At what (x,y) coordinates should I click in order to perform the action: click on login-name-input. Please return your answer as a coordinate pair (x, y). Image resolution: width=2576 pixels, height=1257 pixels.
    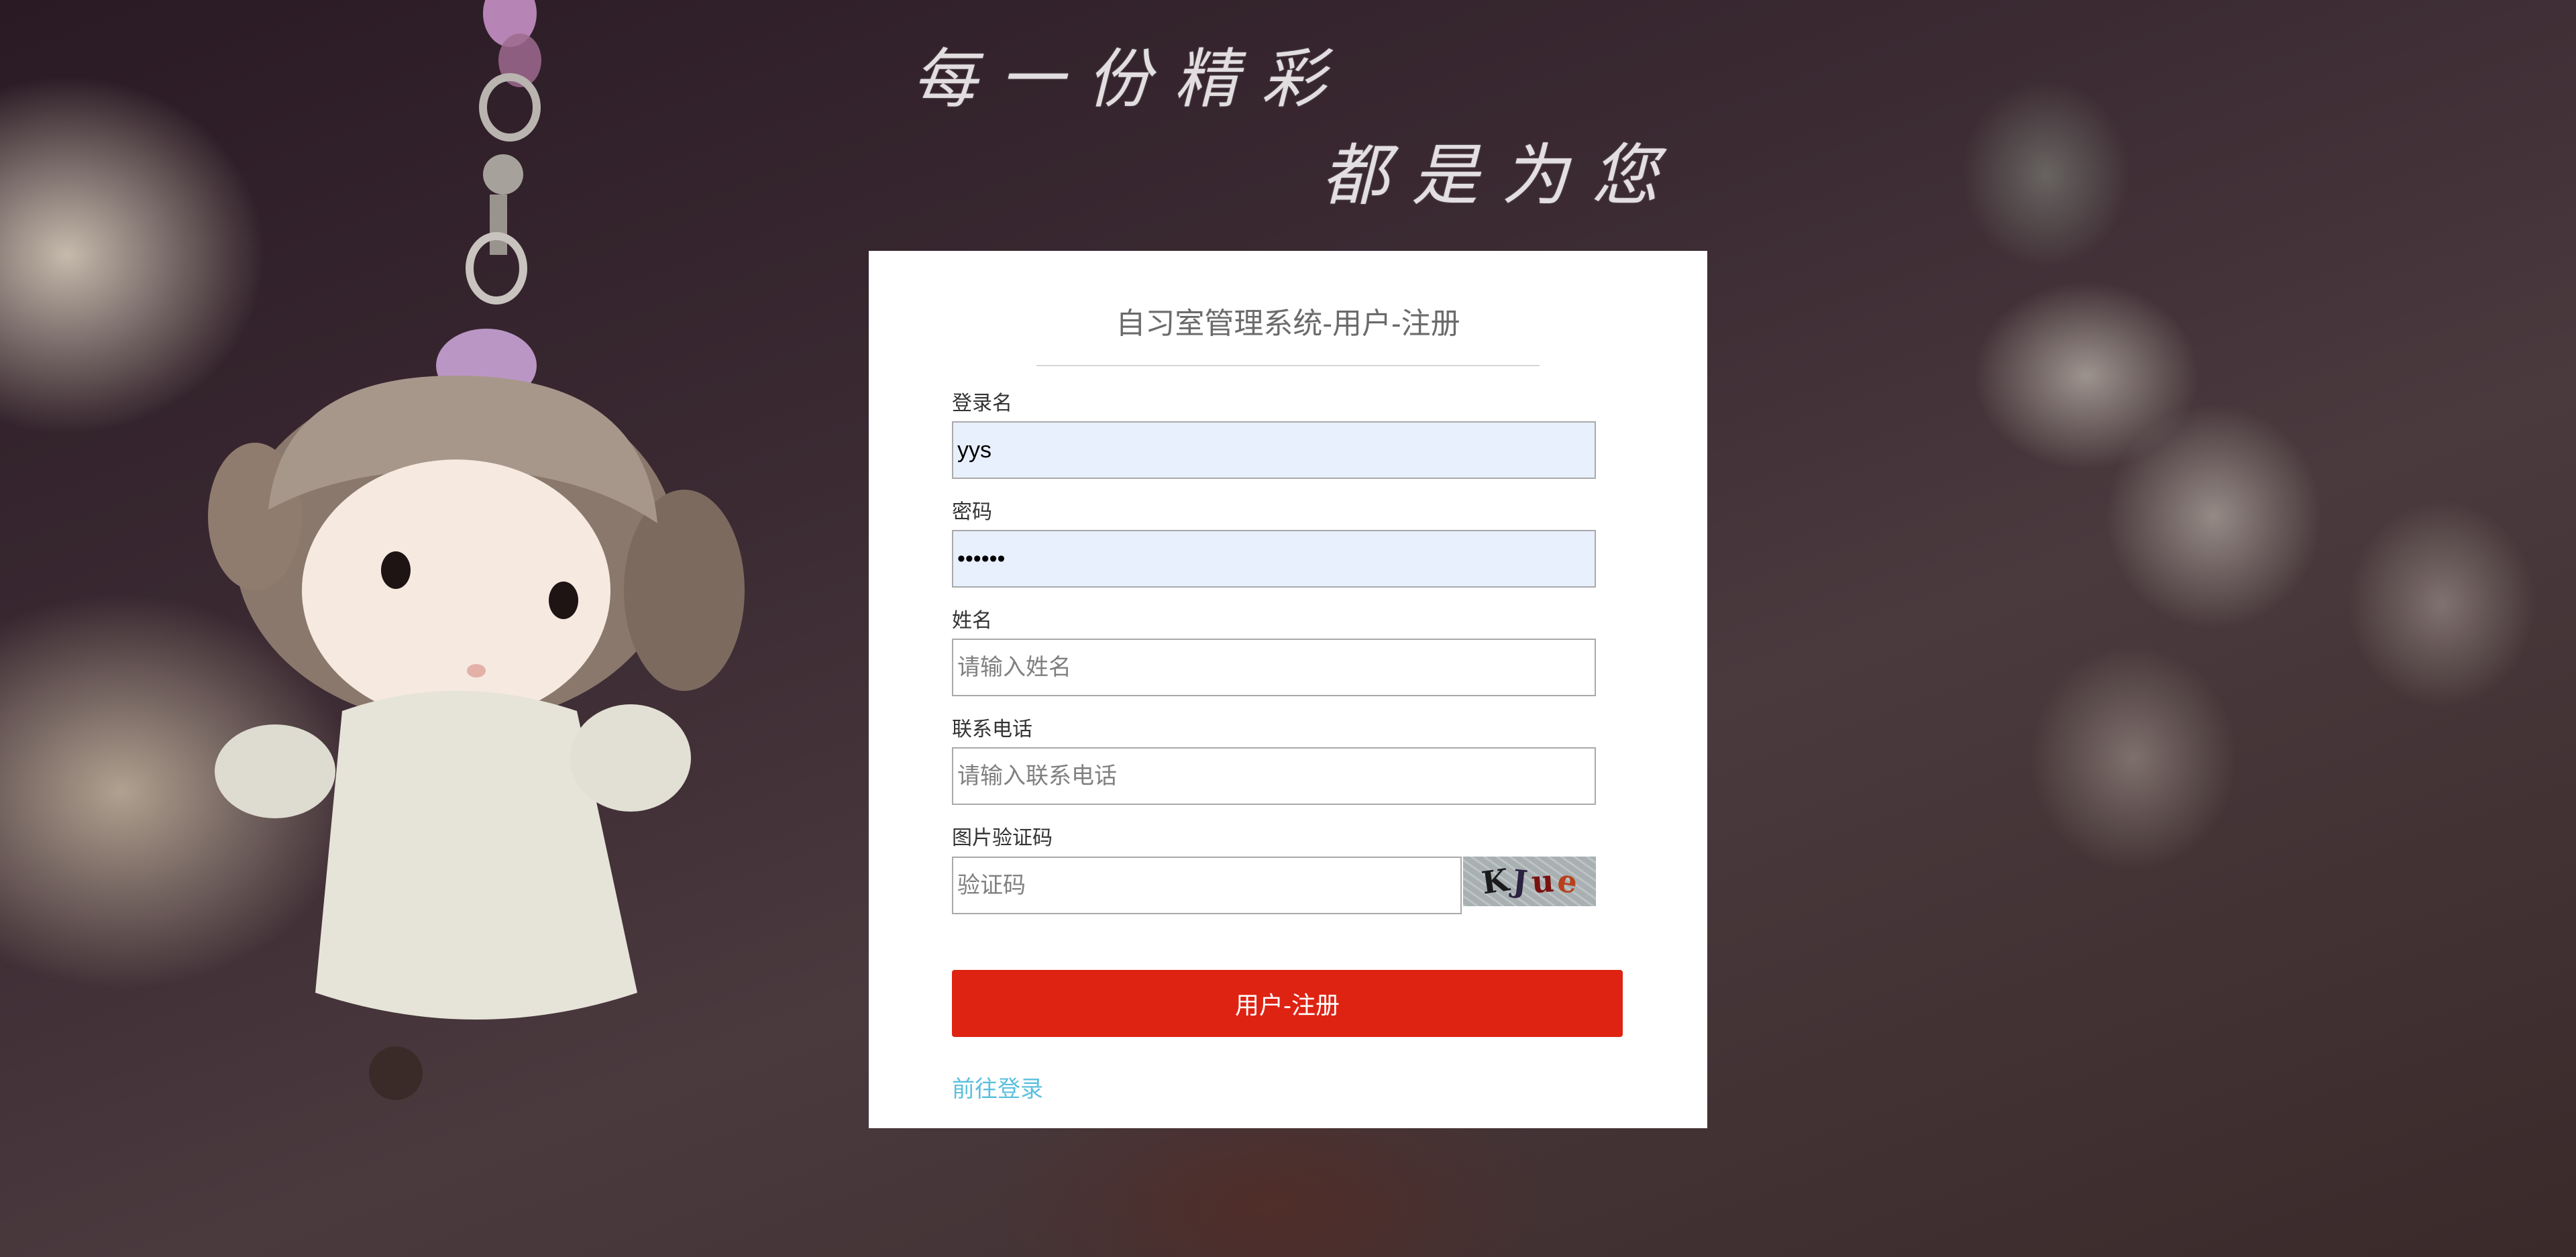
    Looking at the image, I should click on (1274, 450).